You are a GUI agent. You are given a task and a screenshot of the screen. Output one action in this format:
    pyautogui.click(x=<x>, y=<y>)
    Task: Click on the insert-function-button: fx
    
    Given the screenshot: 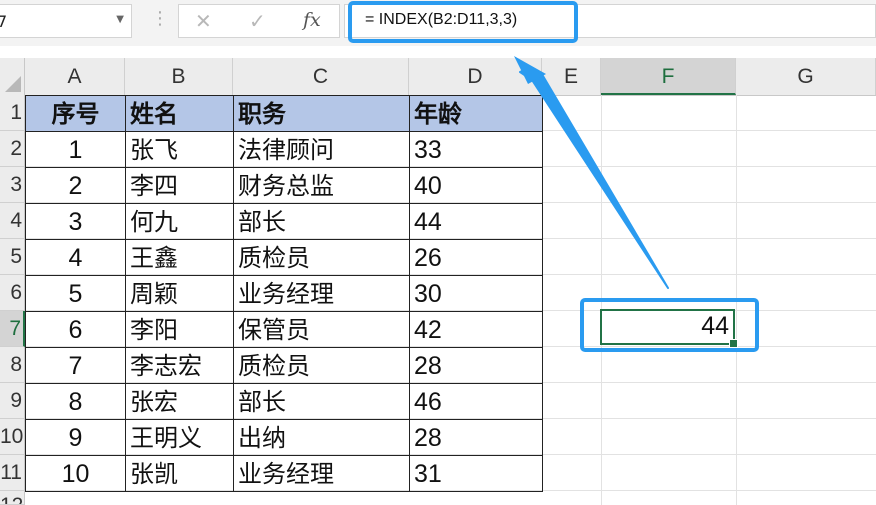 What is the action you would take?
    pyautogui.click(x=312, y=20)
    